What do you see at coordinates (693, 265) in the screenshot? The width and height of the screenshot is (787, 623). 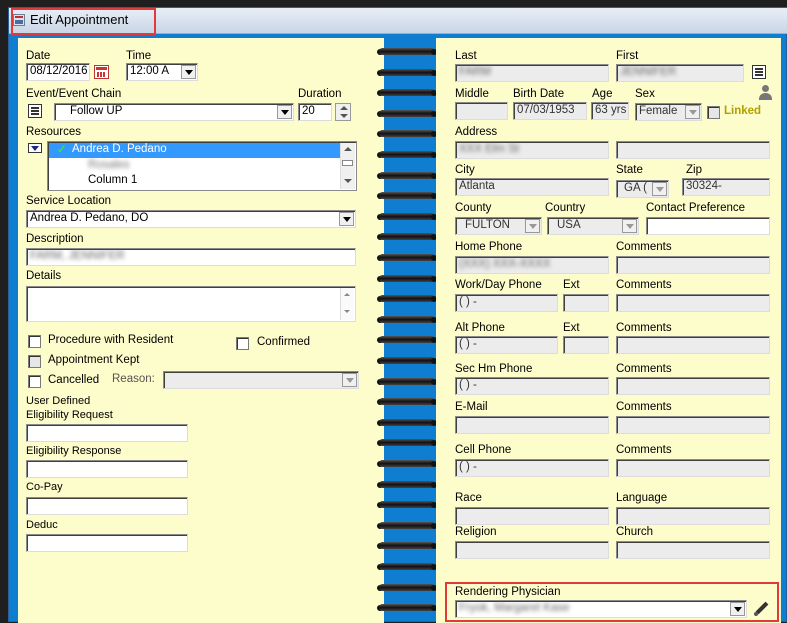 I see `home-phone-comments-field` at bounding box center [693, 265].